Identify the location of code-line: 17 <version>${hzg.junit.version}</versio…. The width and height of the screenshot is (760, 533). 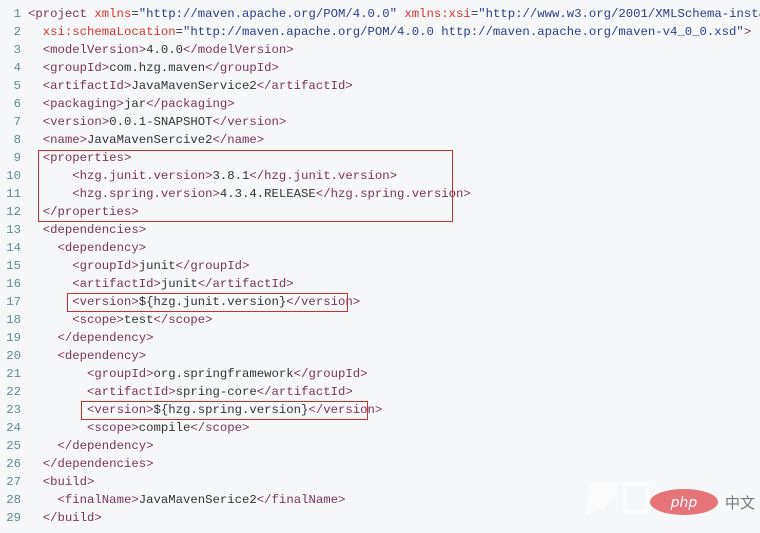
(380, 302).